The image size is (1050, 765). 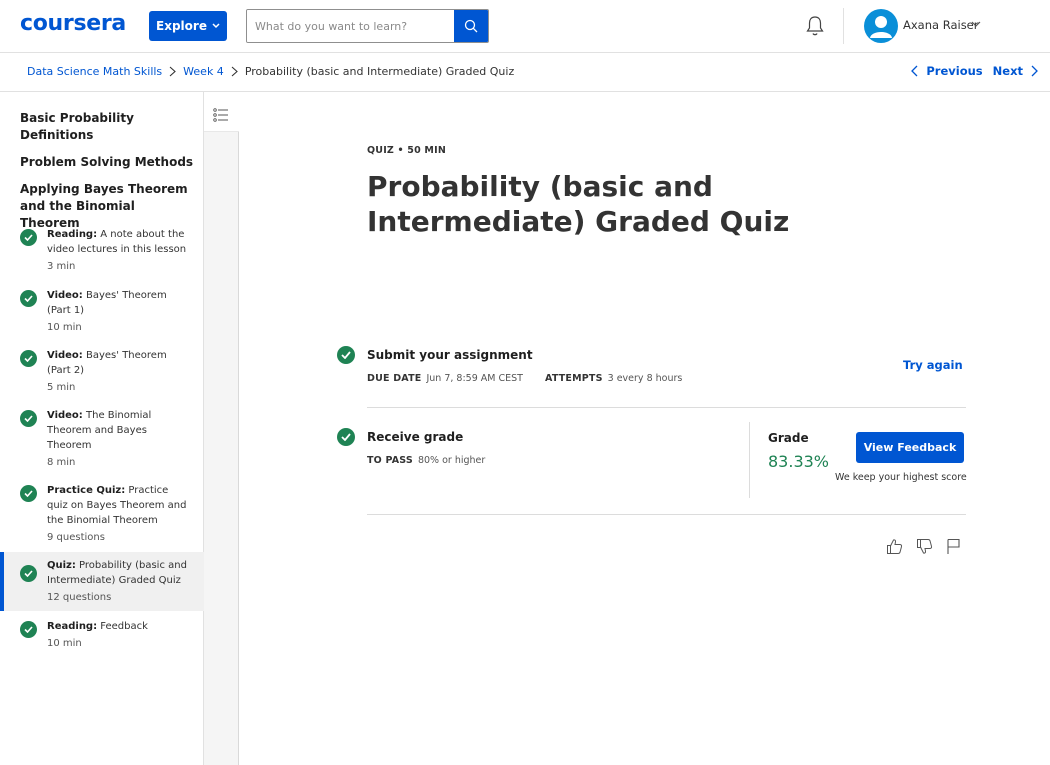 What do you see at coordinates (122, 626) in the screenshot?
I see `item-title: Feedback` at bounding box center [122, 626].